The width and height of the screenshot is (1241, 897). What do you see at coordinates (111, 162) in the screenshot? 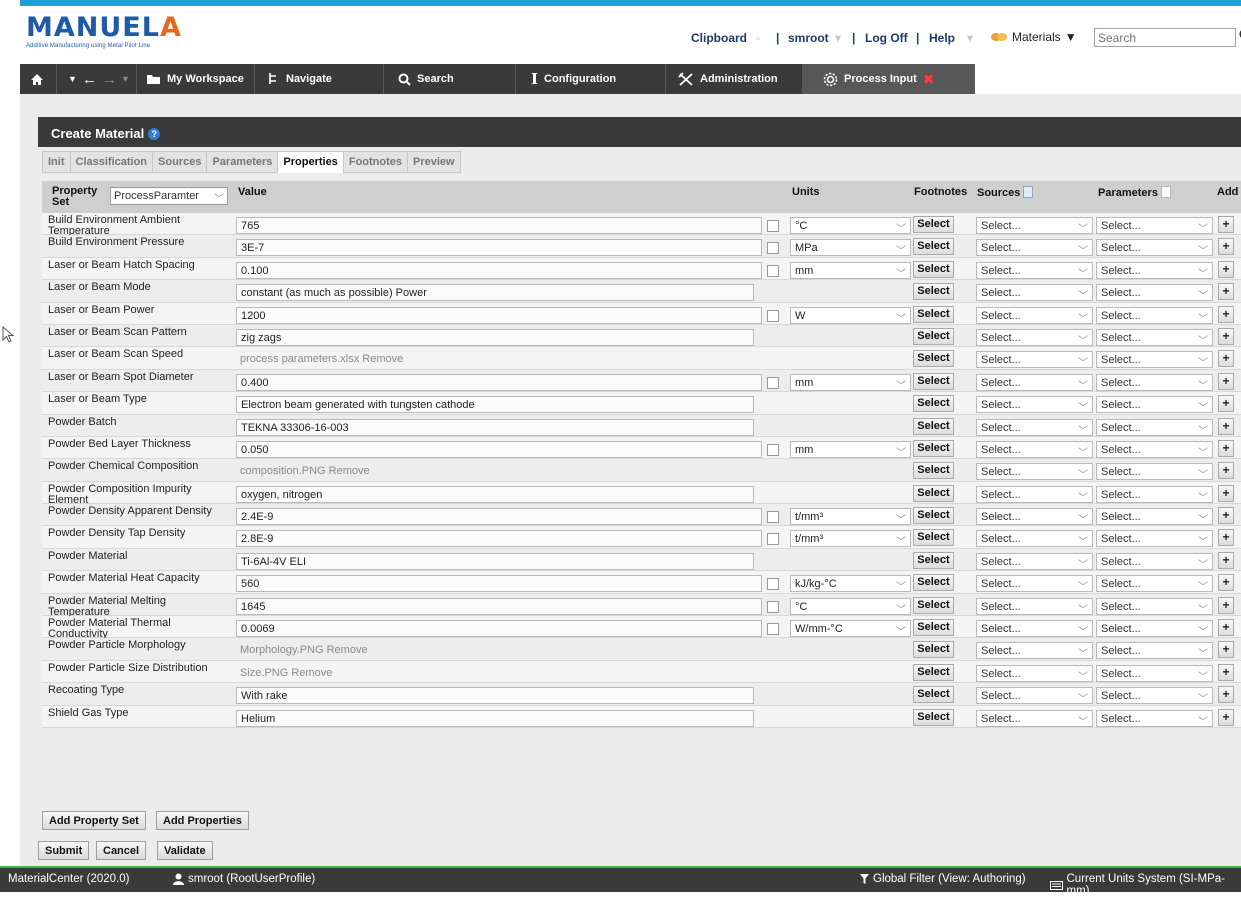
I see `tab-classification: Classification` at bounding box center [111, 162].